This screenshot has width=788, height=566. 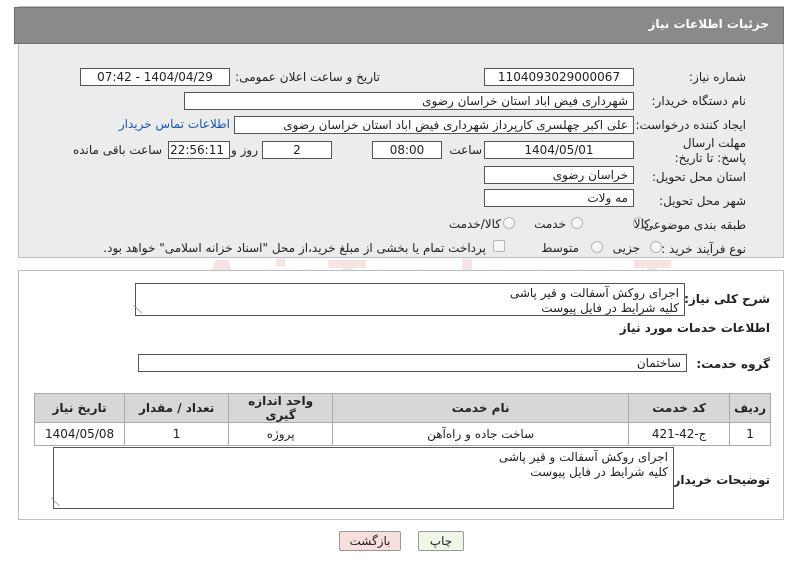 I want to click on announce-date-field: 1404/04/29 - 07:42, so click(x=155, y=77).